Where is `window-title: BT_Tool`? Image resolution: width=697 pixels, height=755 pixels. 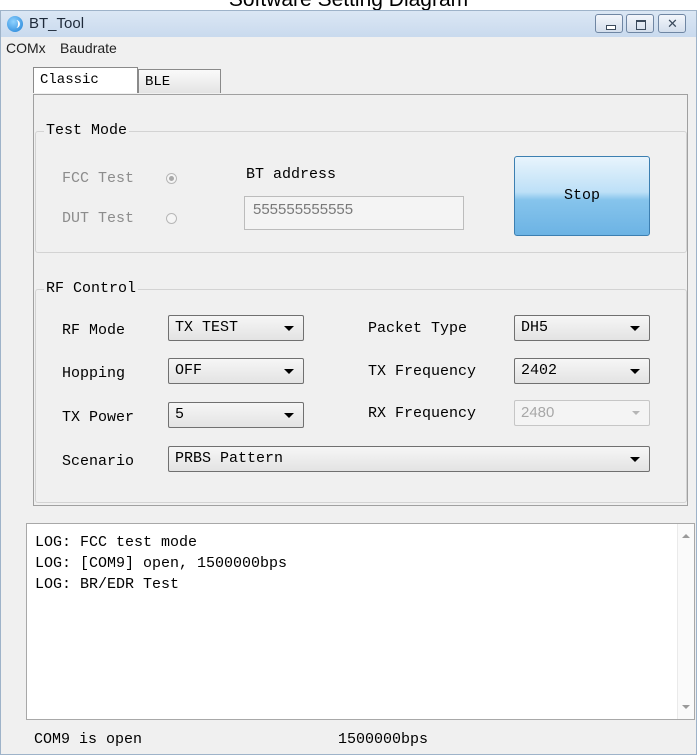 window-title: BT_Tool is located at coordinates (57, 23).